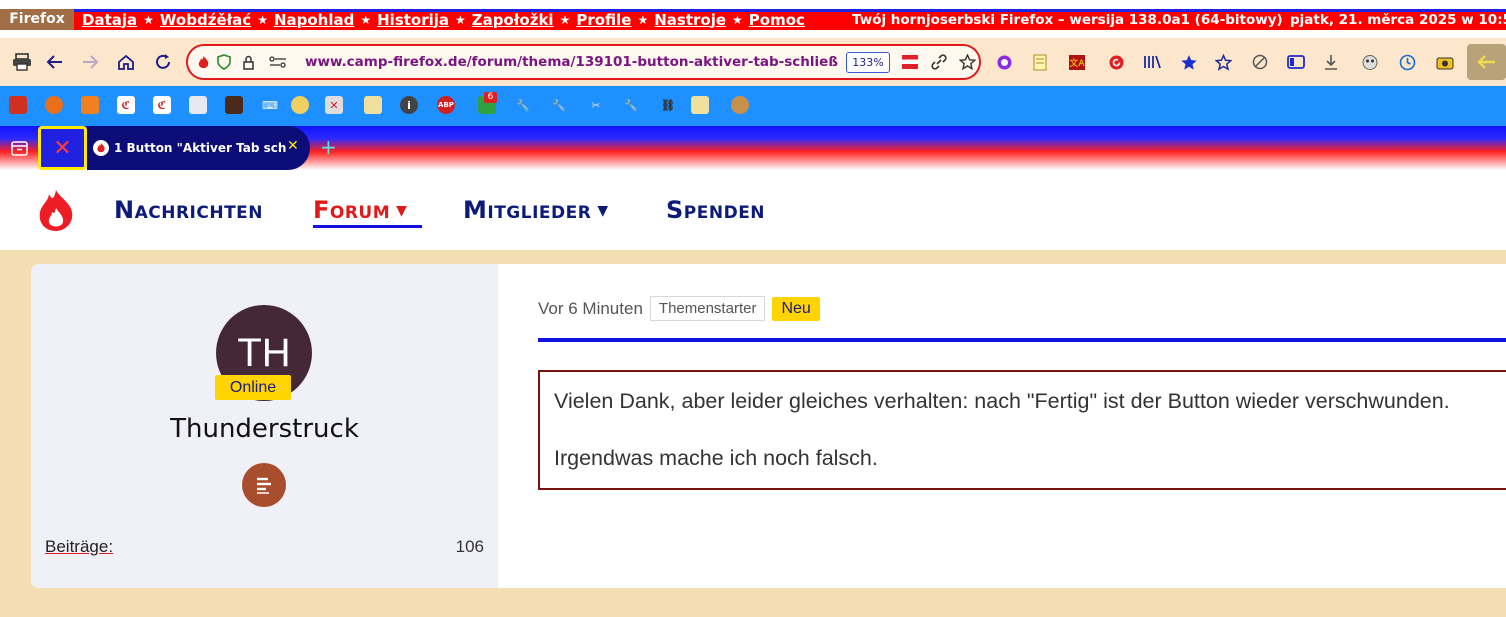 This screenshot has height=617, width=1506. What do you see at coordinates (224, 62) in the screenshot?
I see `tracking-shield-icon` at bounding box center [224, 62].